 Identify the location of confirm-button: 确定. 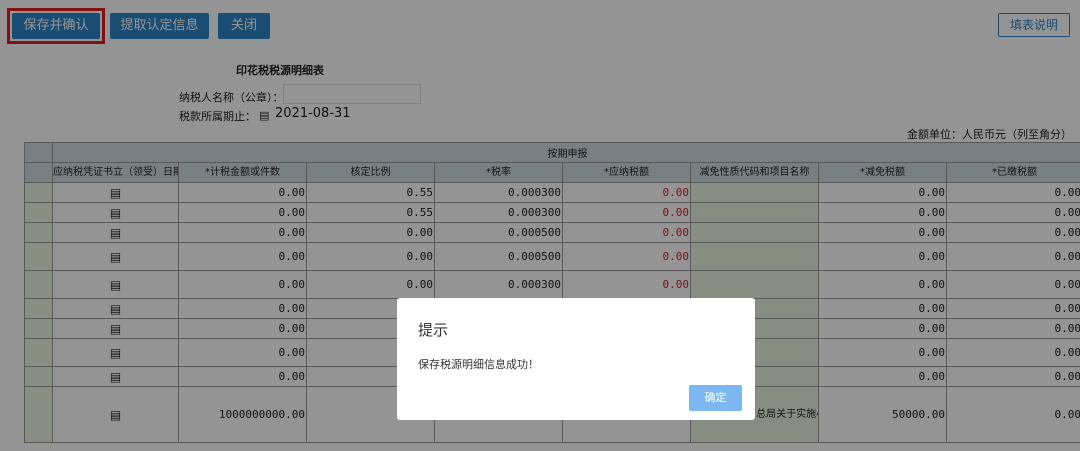
(715, 398).